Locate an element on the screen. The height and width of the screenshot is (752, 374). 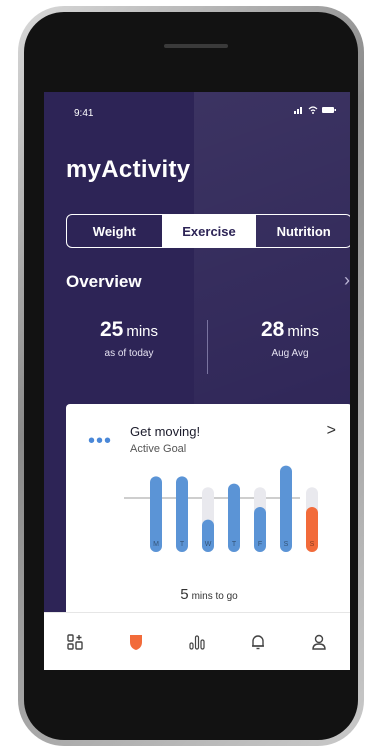
remaining-value: 5 is located at coordinates (184, 594).